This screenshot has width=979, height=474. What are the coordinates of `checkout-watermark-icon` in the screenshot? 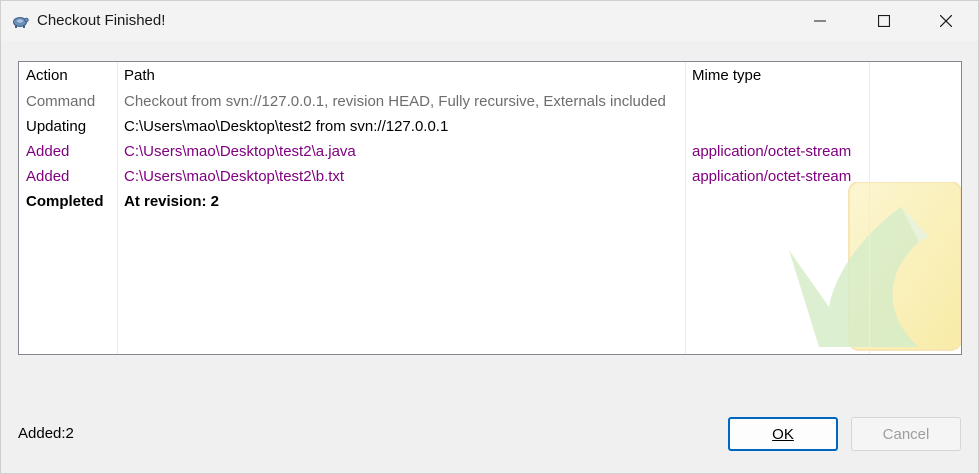 It's located at (875, 266).